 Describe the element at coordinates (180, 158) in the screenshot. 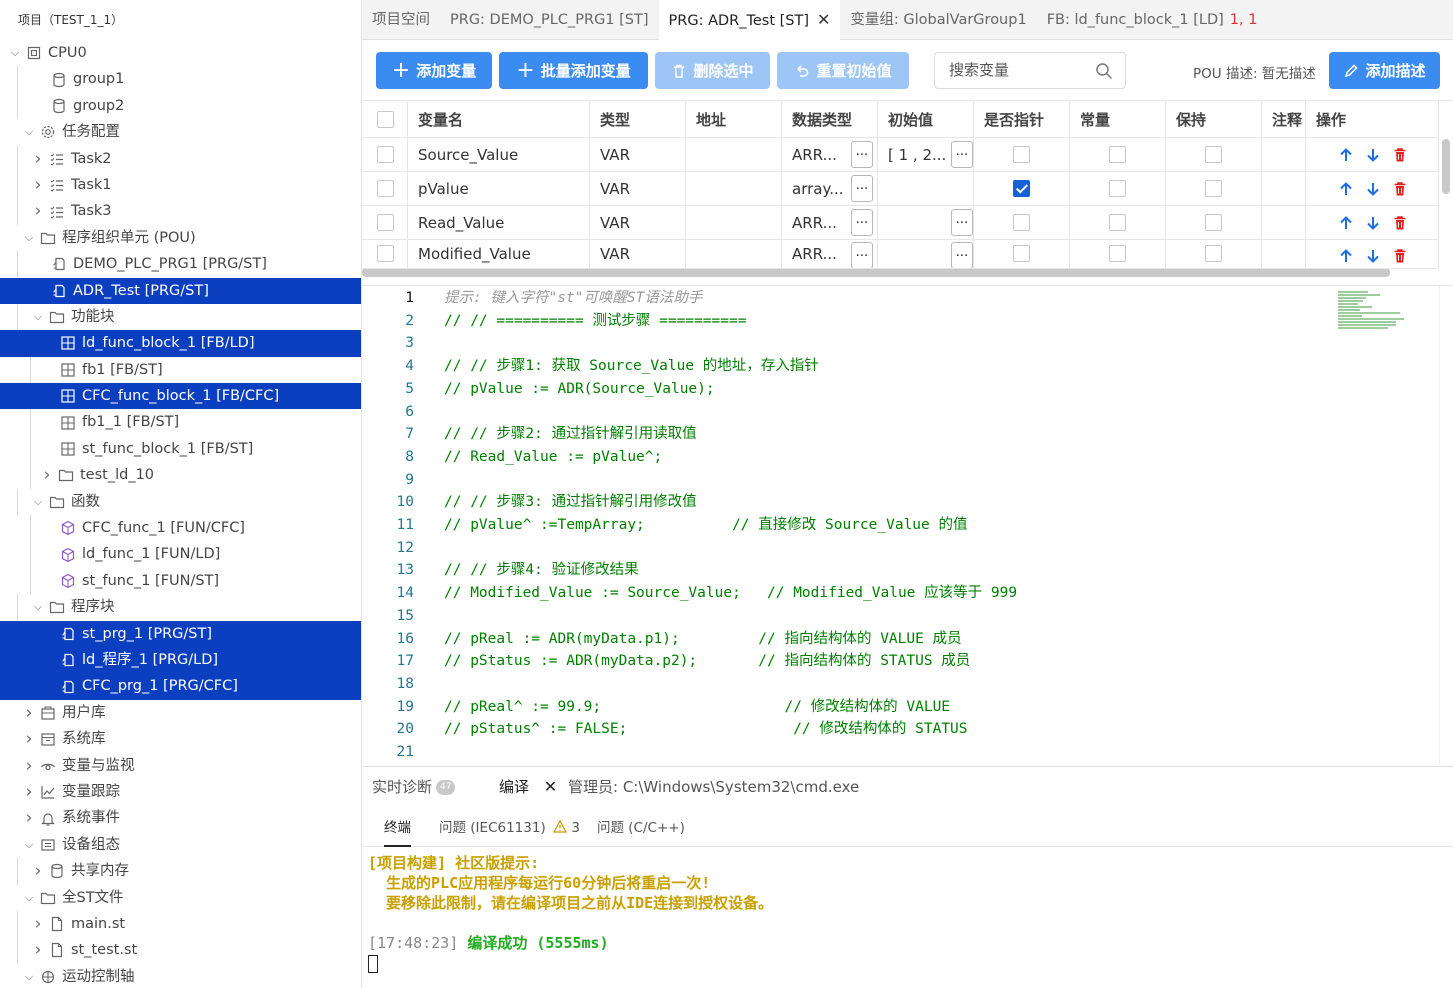

I see `tree-item: › Task2` at that location.